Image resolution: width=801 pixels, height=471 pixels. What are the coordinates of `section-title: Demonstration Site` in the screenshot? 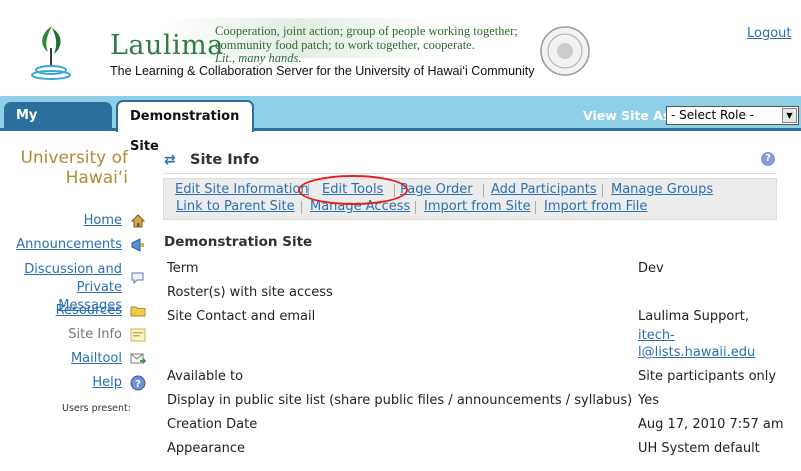 It's located at (238, 242).